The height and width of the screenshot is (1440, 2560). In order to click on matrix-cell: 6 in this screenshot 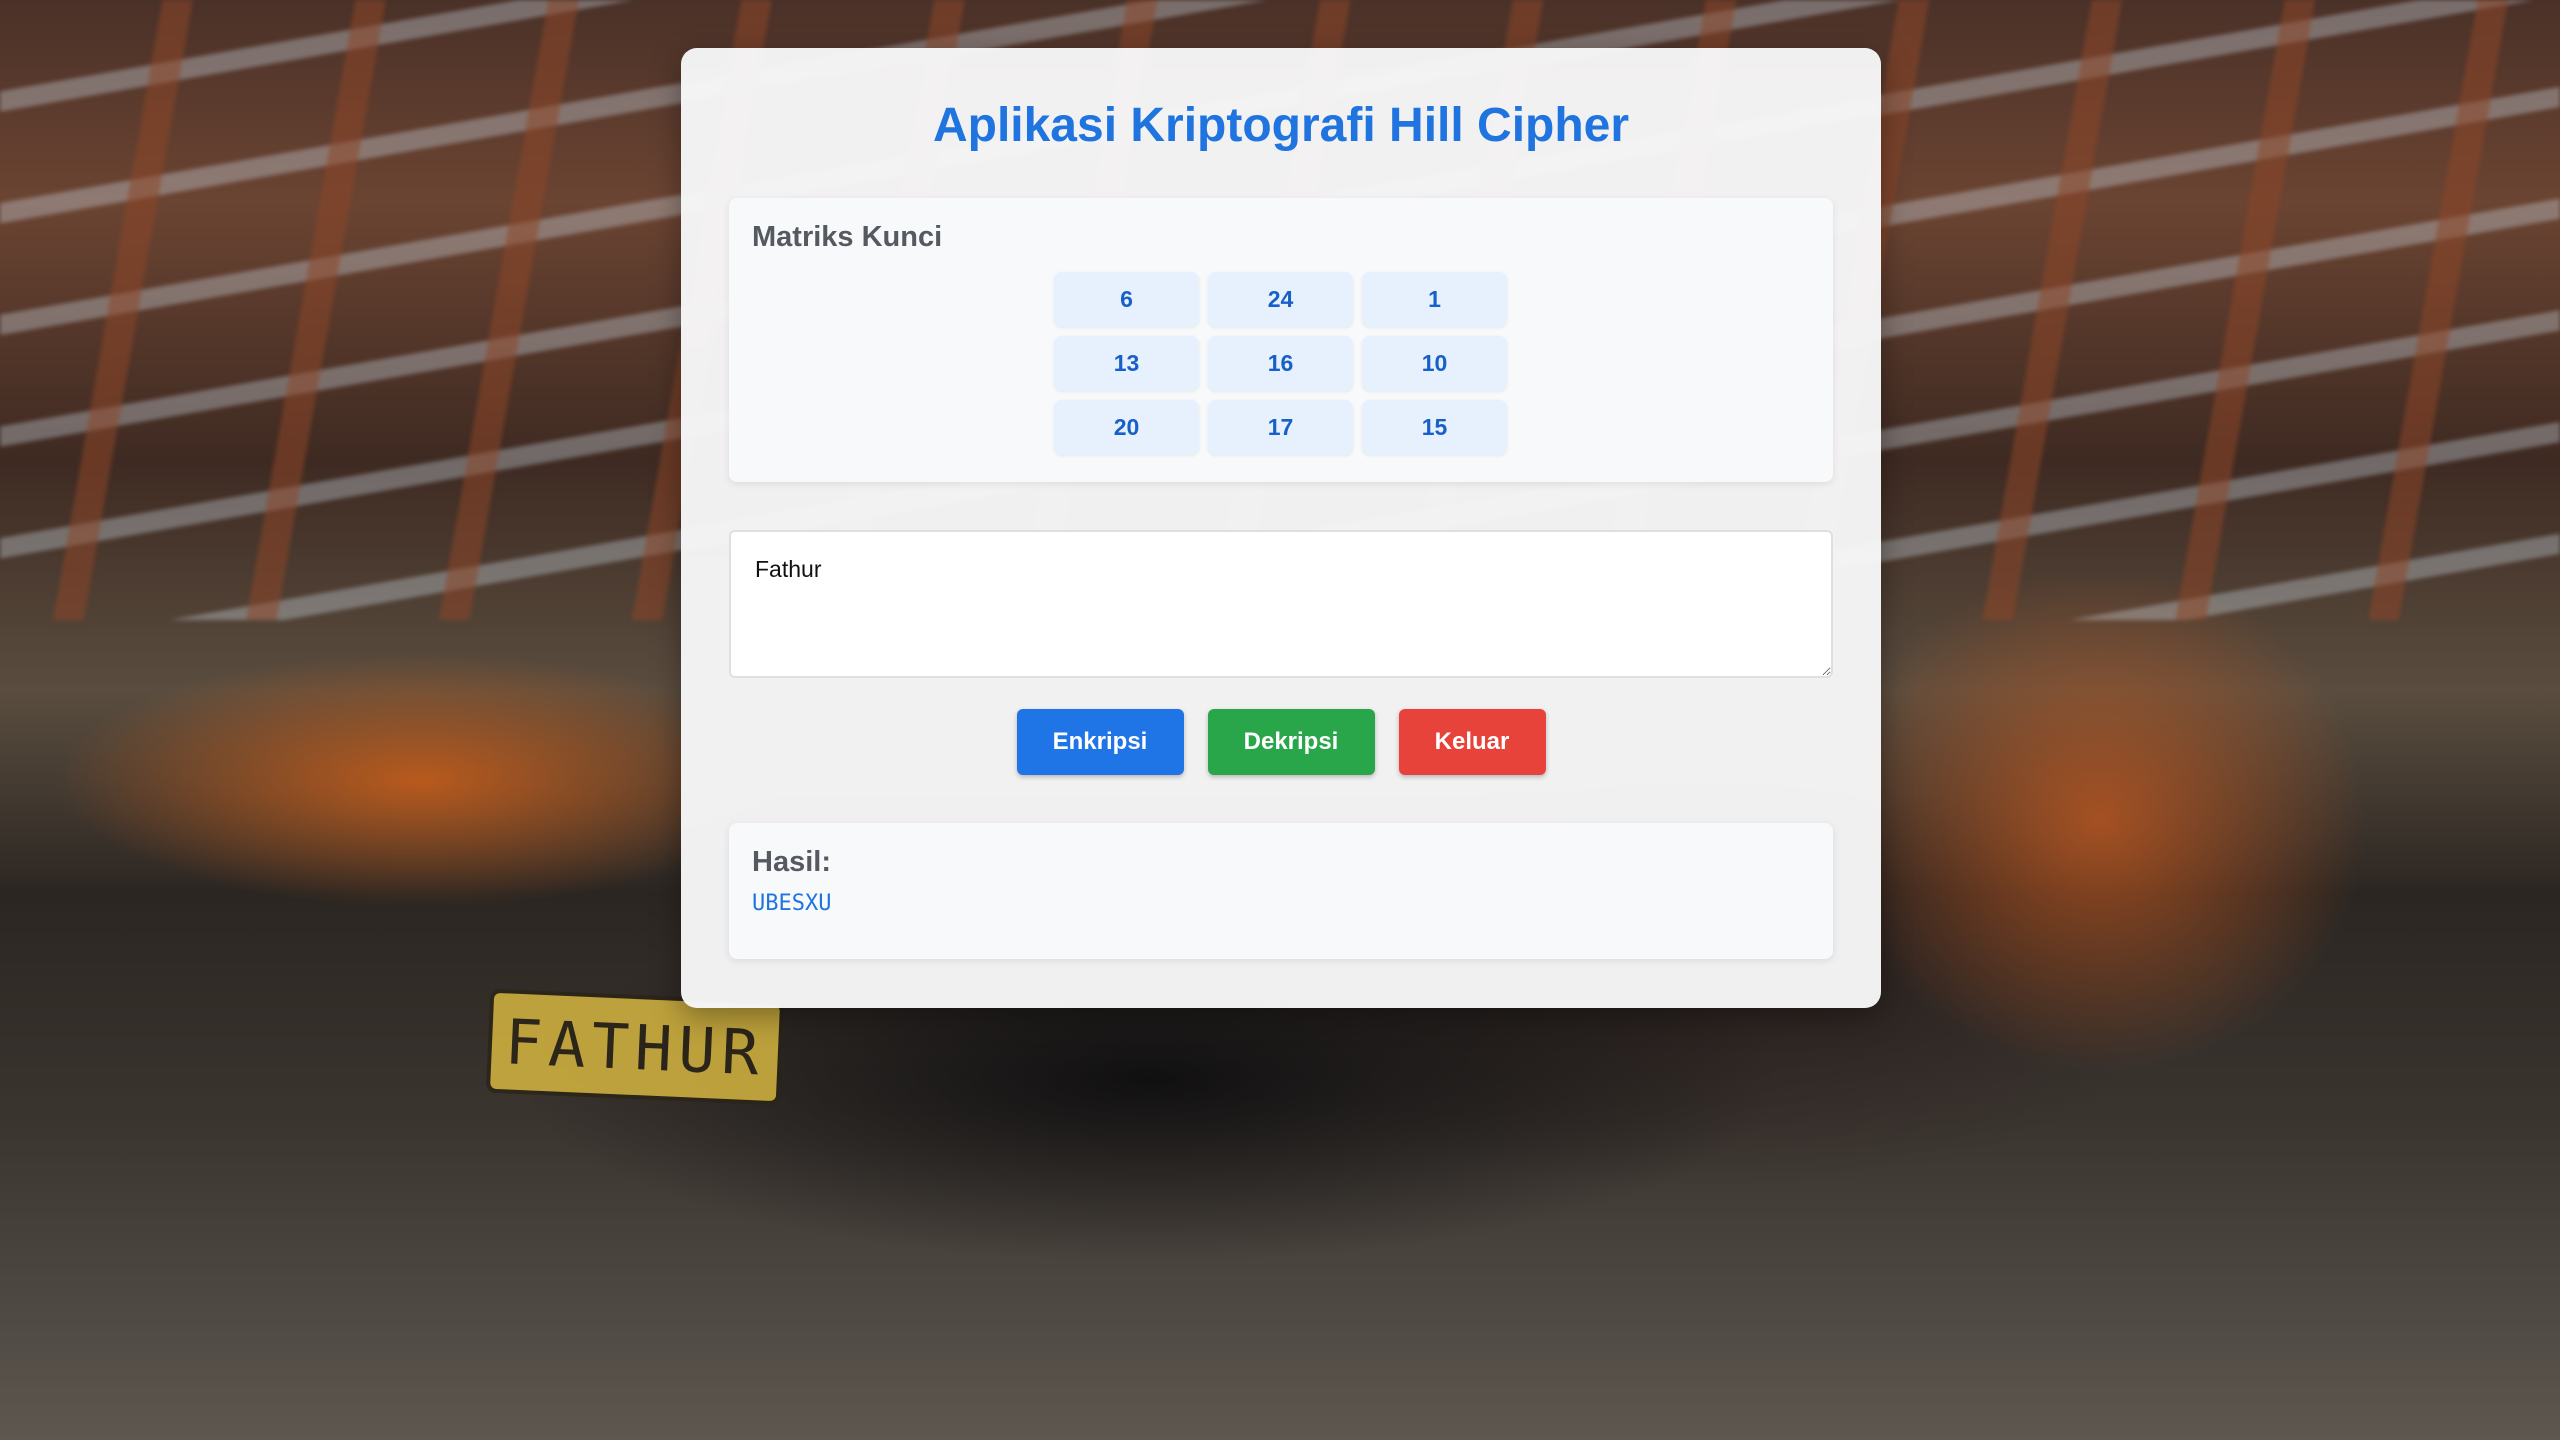, I will do `click(1126, 299)`.